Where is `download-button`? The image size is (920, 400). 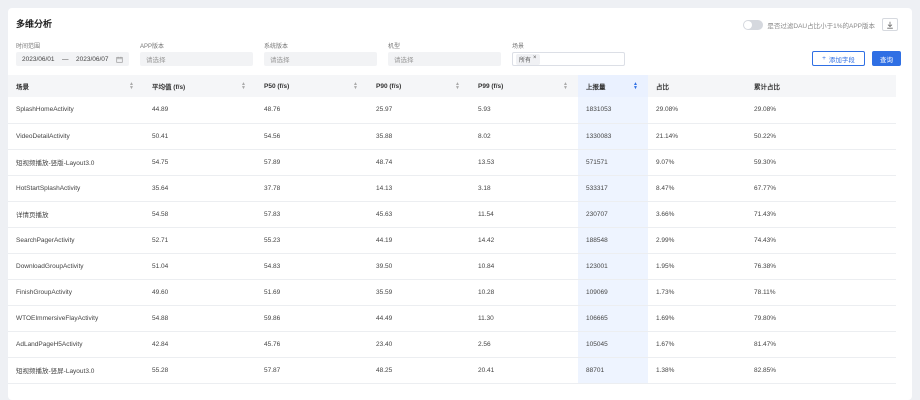
download-button is located at coordinates (890, 24).